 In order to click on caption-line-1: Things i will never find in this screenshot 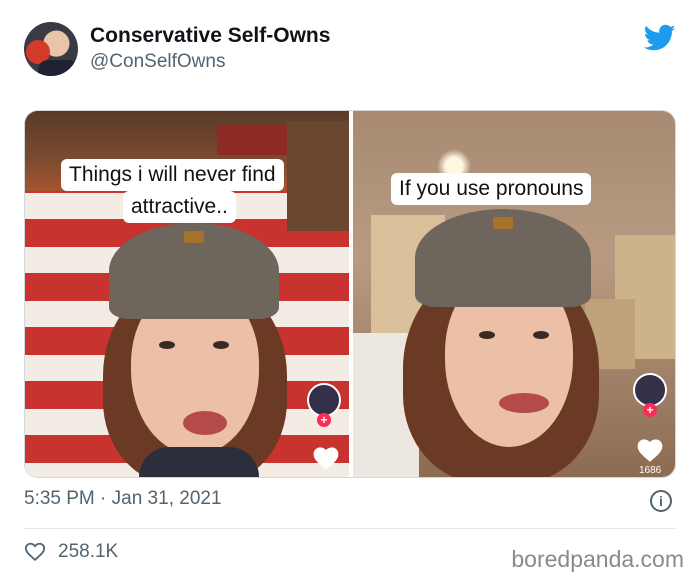, I will do `click(172, 175)`.